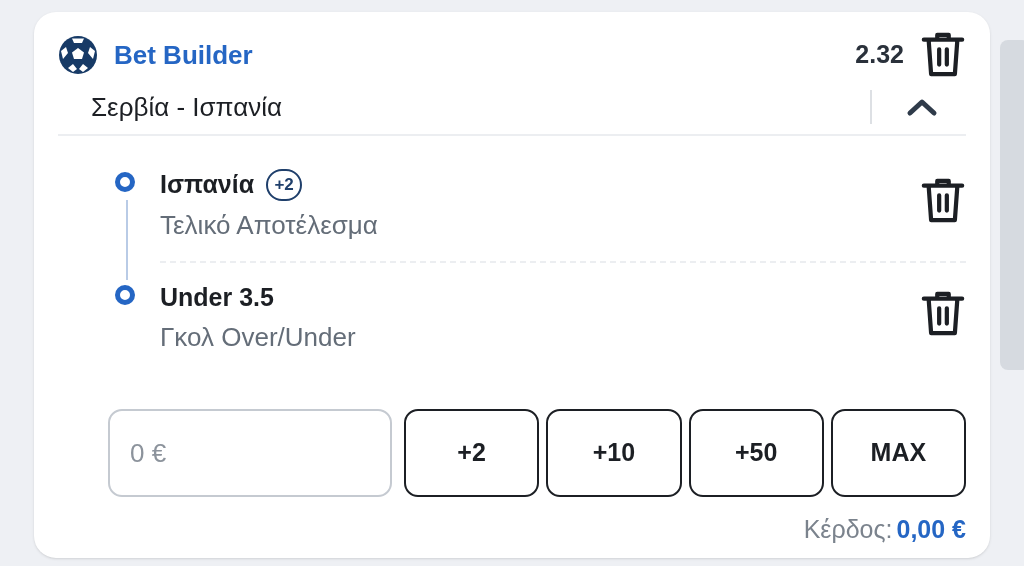 Image resolution: width=1024 pixels, height=566 pixels. What do you see at coordinates (186, 107) in the screenshot?
I see `match-name: Σερβία - Ισπανία` at bounding box center [186, 107].